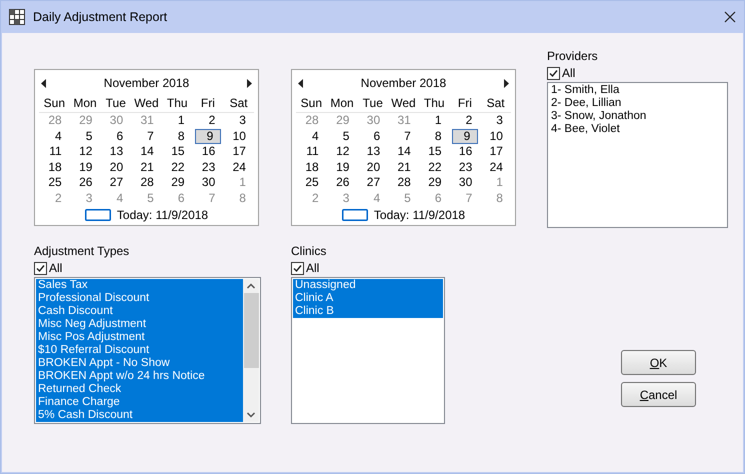  I want to click on list-box, so click(147, 350).